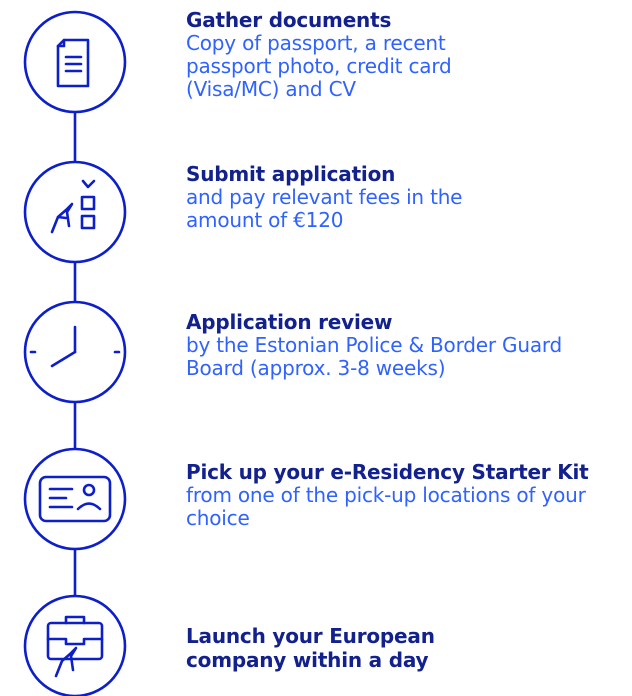 Image resolution: width=632 pixels, height=696 pixels. What do you see at coordinates (289, 20) in the screenshot?
I see `step-title: Gather documents` at bounding box center [289, 20].